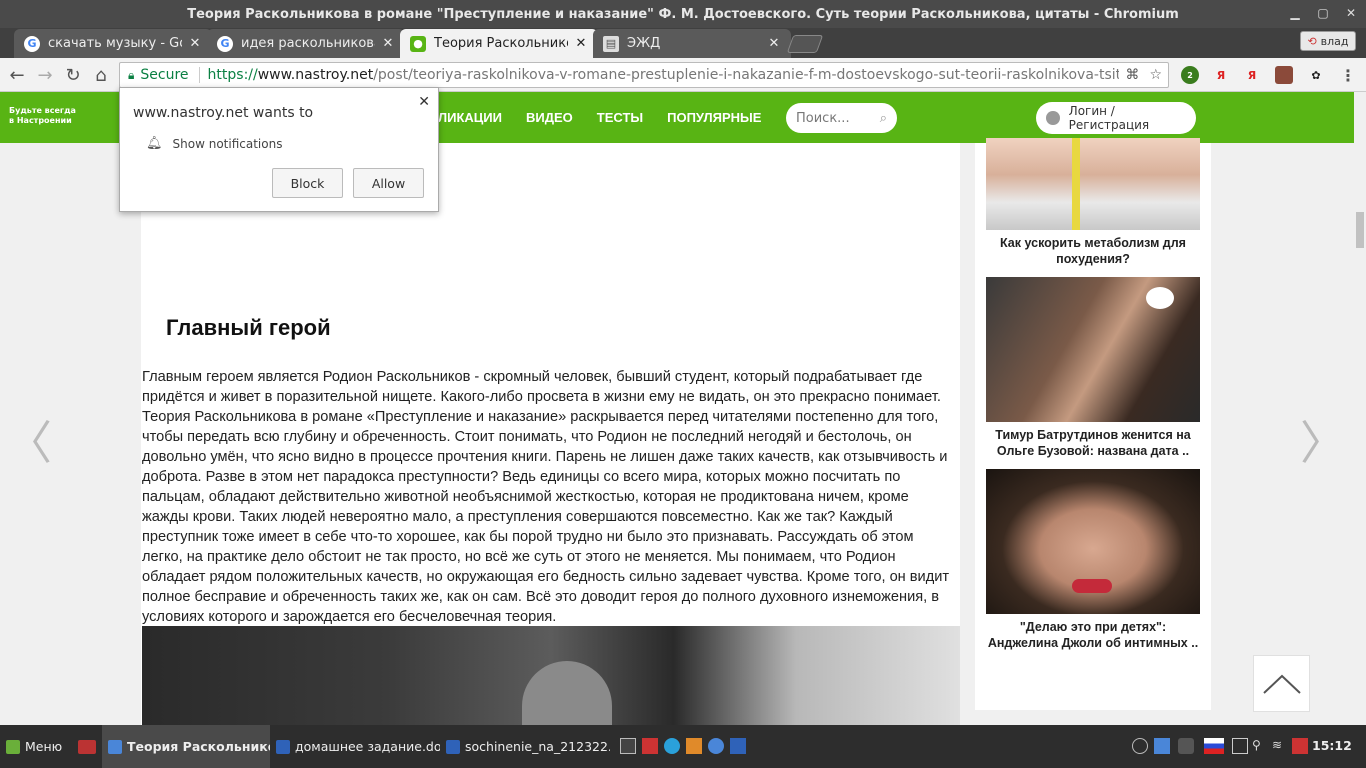 The height and width of the screenshot is (768, 1366). I want to click on tab-ezhd: ▤ ЭЖД ✕, so click(692, 43).